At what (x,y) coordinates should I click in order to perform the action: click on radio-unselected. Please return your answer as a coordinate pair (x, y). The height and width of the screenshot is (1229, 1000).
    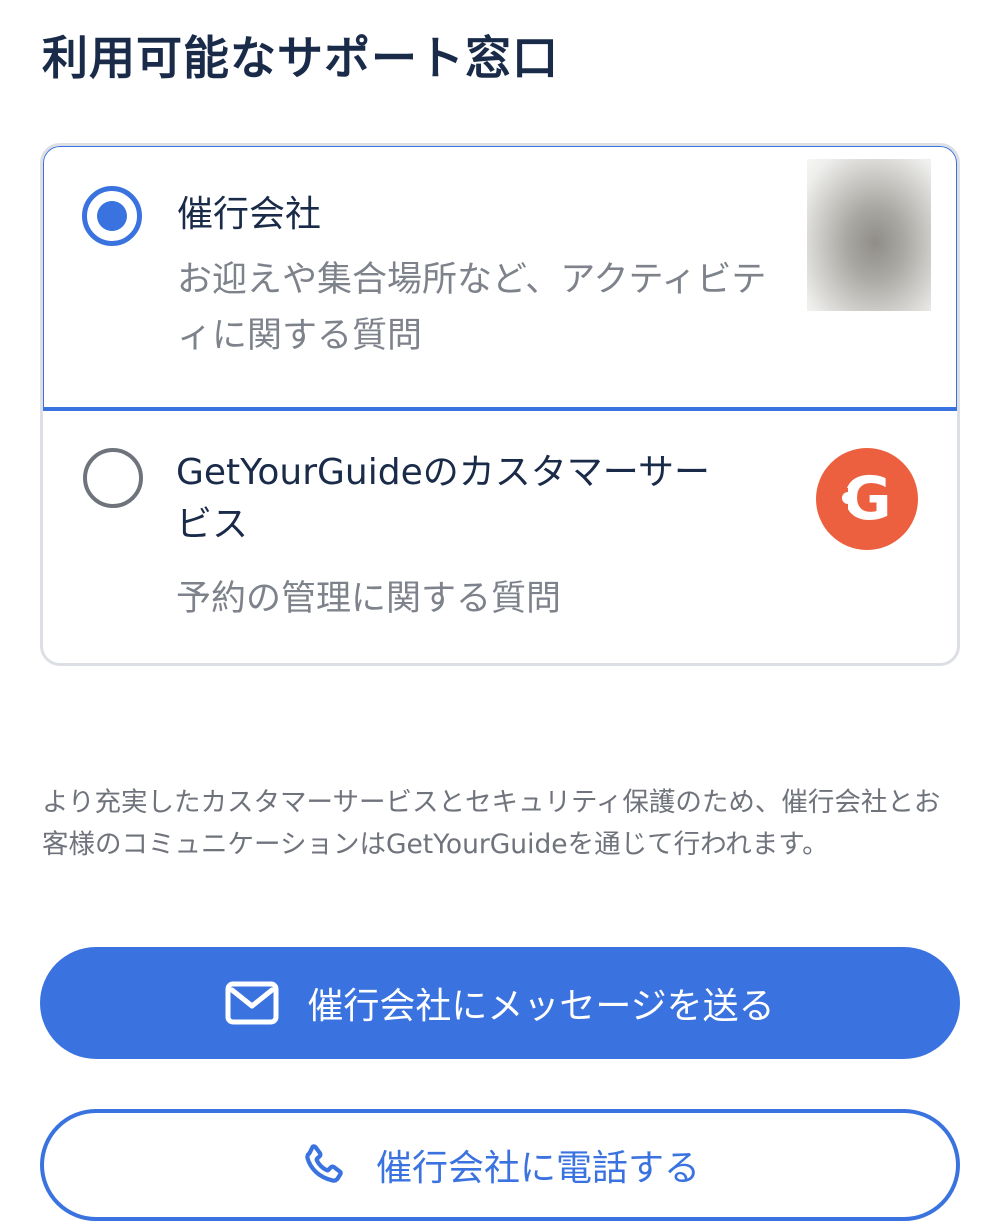
    Looking at the image, I should click on (113, 478).